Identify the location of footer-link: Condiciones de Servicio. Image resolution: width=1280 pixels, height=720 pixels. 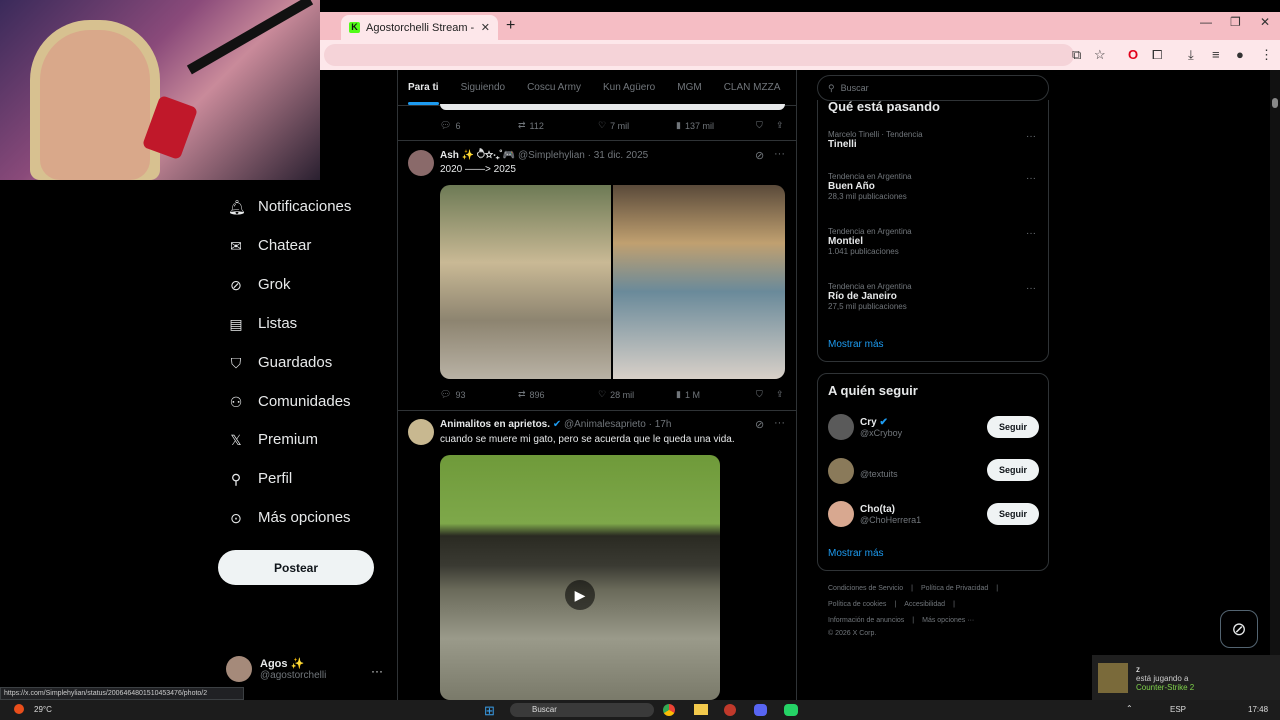
(865, 588).